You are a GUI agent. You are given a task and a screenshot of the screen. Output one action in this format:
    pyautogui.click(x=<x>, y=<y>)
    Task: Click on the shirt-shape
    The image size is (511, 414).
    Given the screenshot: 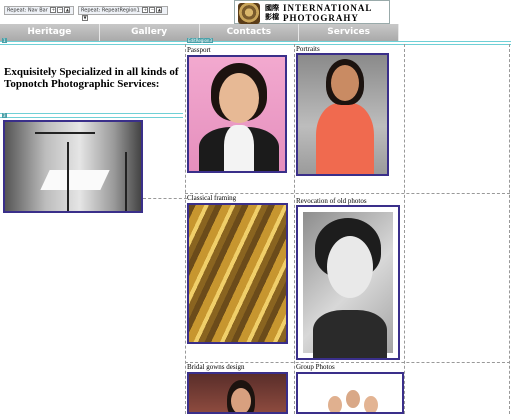 What is the action you would take?
    pyautogui.click(x=239, y=148)
    